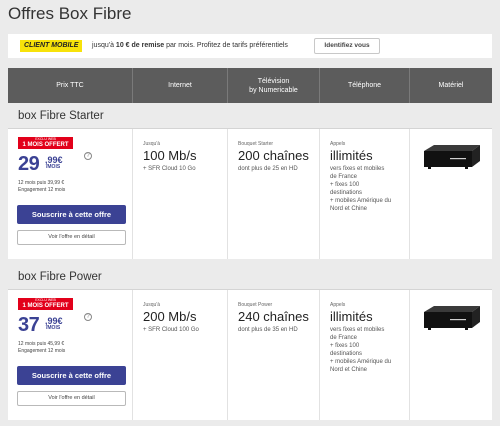 The width and height of the screenshot is (500, 426). What do you see at coordinates (180, 194) in the screenshot?
I see `internet-column: Jusqu'à 100 Mb/s + SFR Cloud 10 Go` at bounding box center [180, 194].